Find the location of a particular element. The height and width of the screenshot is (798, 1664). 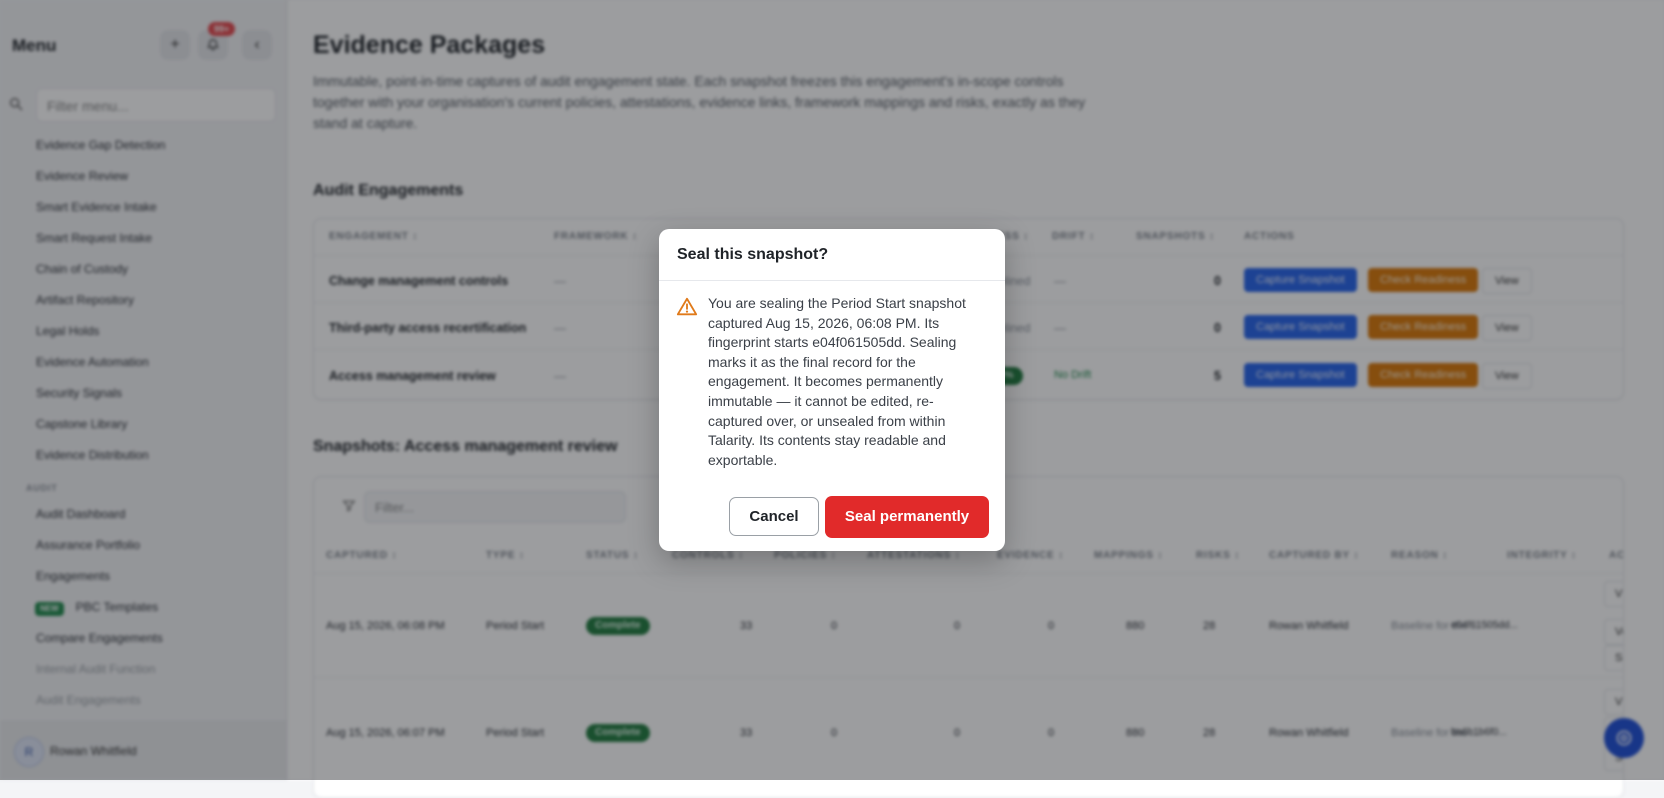

warning-triangle-icon is located at coordinates (687, 307).